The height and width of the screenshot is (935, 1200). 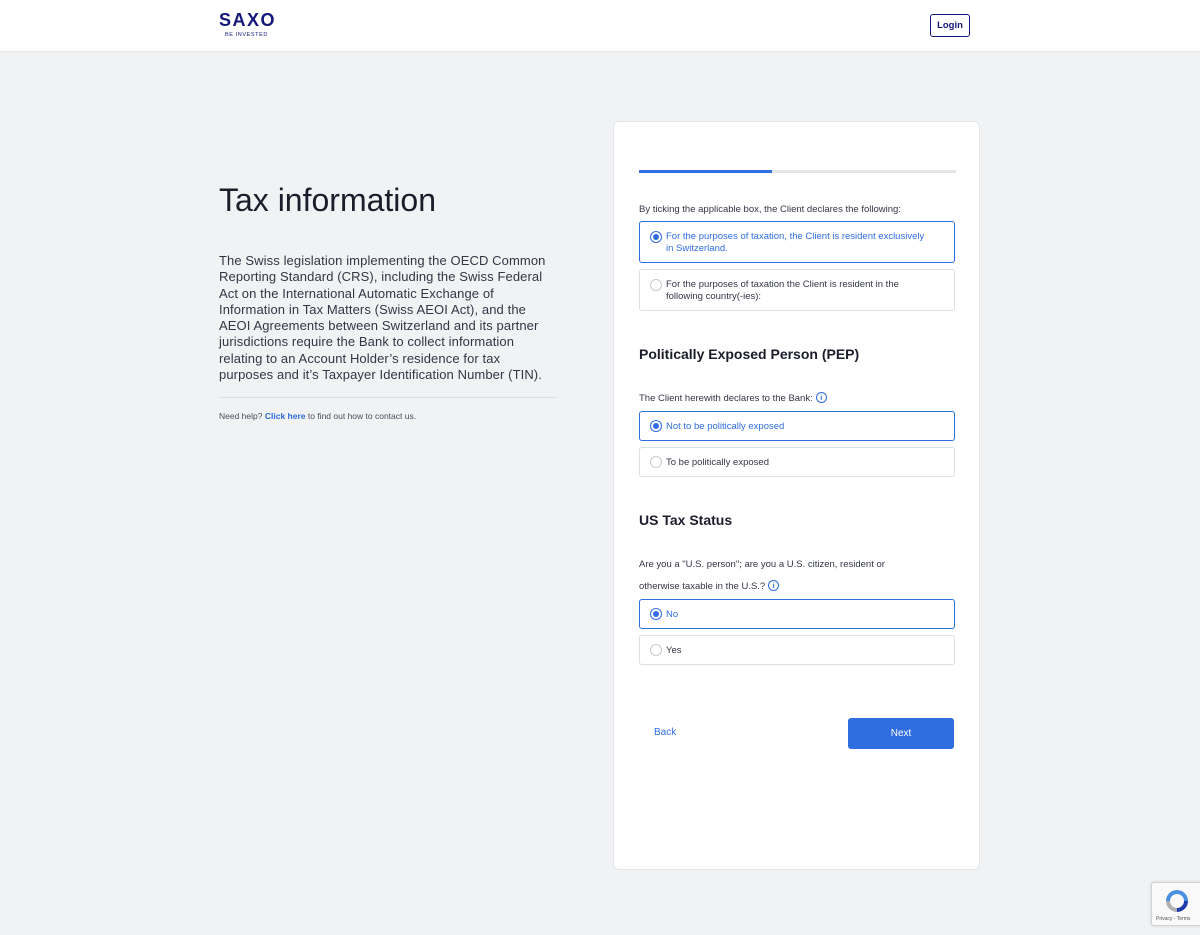 What do you see at coordinates (362, 416) in the screenshot?
I see `help-suffix: to find out how to contact us.` at bounding box center [362, 416].